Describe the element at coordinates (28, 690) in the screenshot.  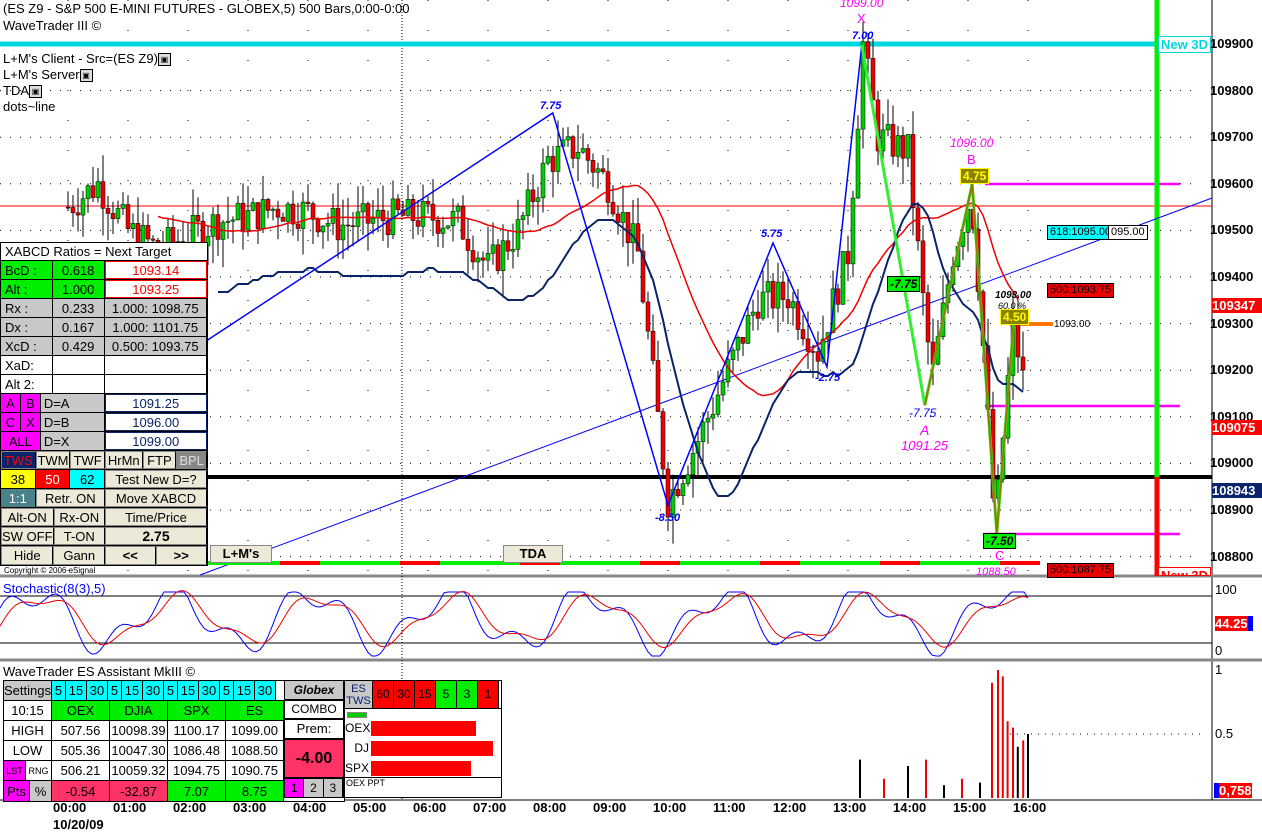
I see `settings-button: Settings` at that location.